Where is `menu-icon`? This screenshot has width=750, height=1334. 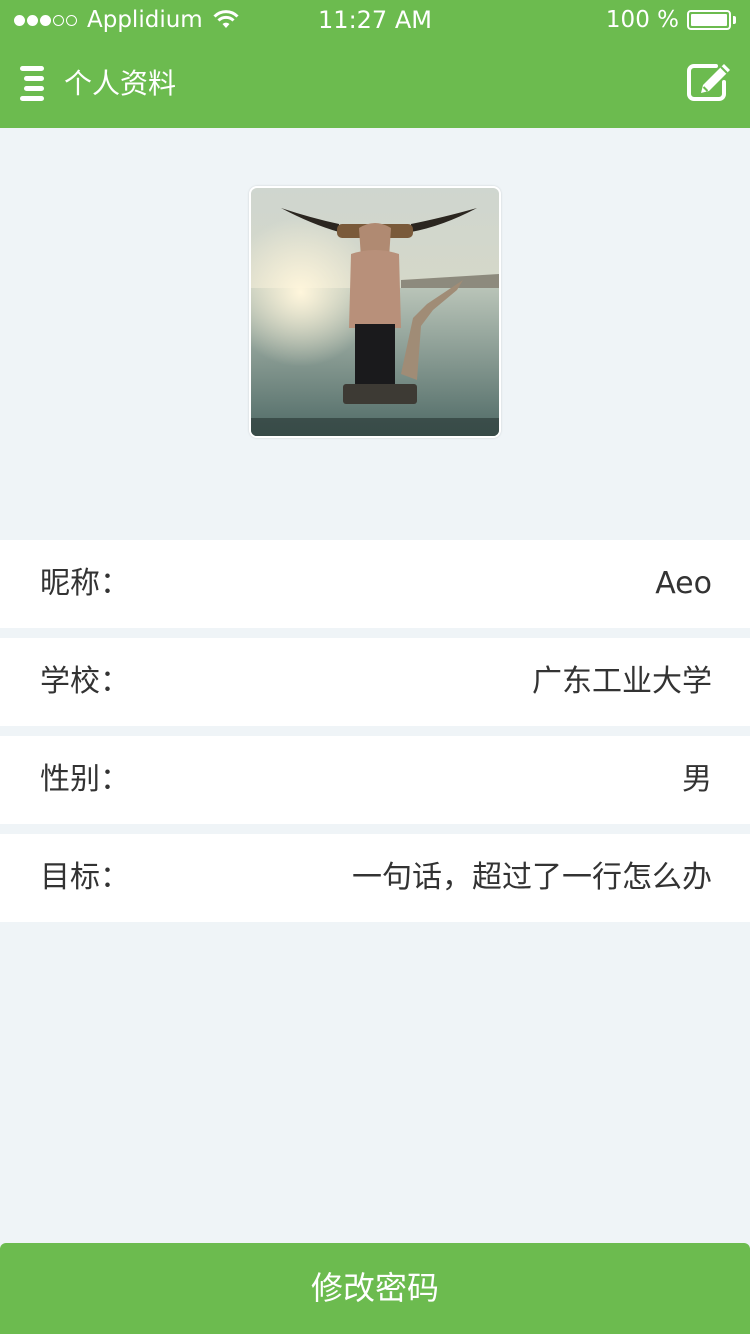
menu-icon is located at coordinates (34, 84).